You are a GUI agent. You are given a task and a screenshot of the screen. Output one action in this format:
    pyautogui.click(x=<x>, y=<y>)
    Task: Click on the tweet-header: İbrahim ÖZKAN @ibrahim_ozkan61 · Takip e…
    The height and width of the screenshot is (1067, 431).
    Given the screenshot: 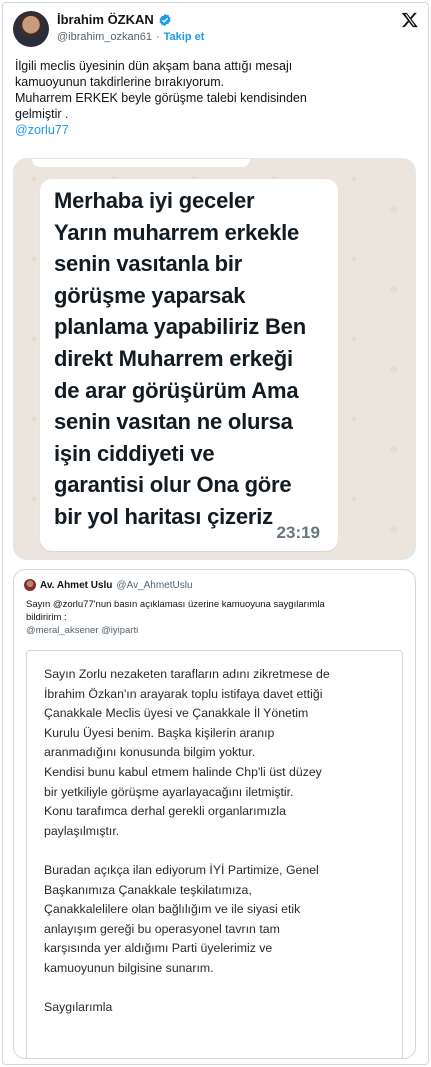 What is the action you would take?
    pyautogui.click(x=218, y=30)
    